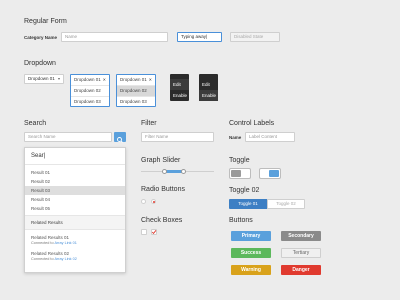  What do you see at coordinates (177, 137) in the screenshot?
I see `filter-input: Filter Name` at bounding box center [177, 137].